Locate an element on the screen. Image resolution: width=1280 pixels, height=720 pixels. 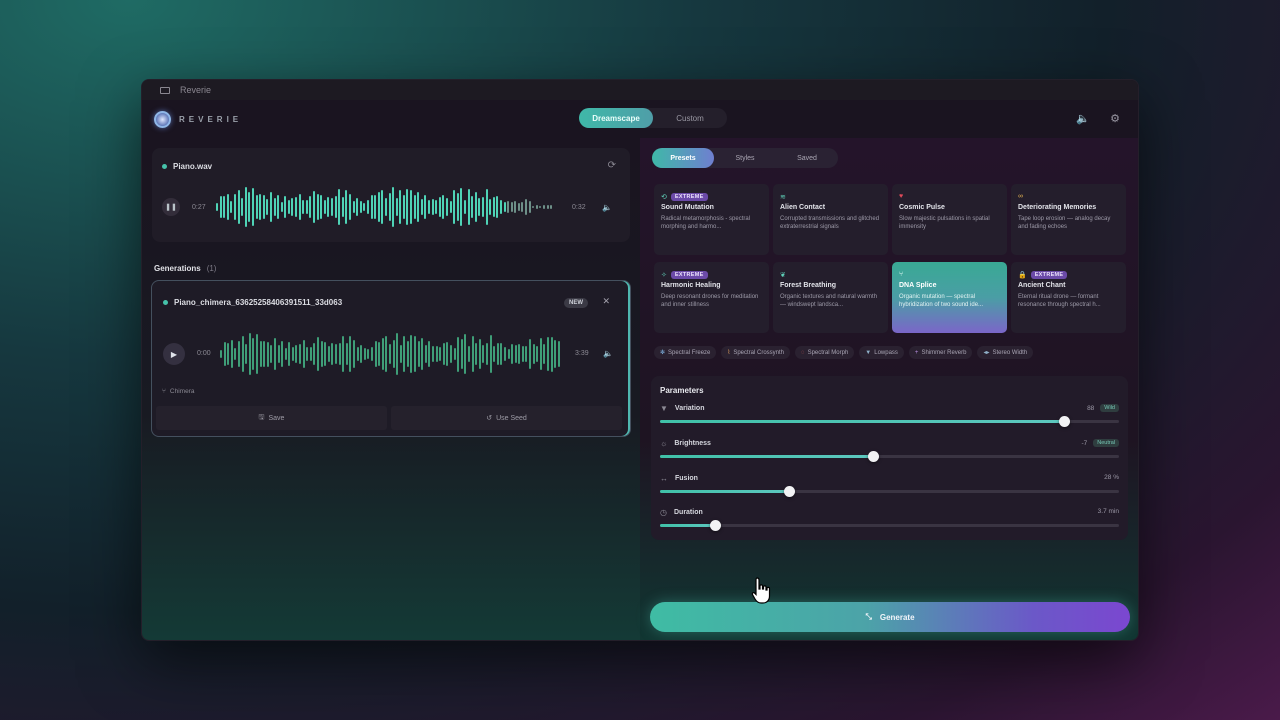
refresh-icon: ⟳ is located at coordinates (612, 165).